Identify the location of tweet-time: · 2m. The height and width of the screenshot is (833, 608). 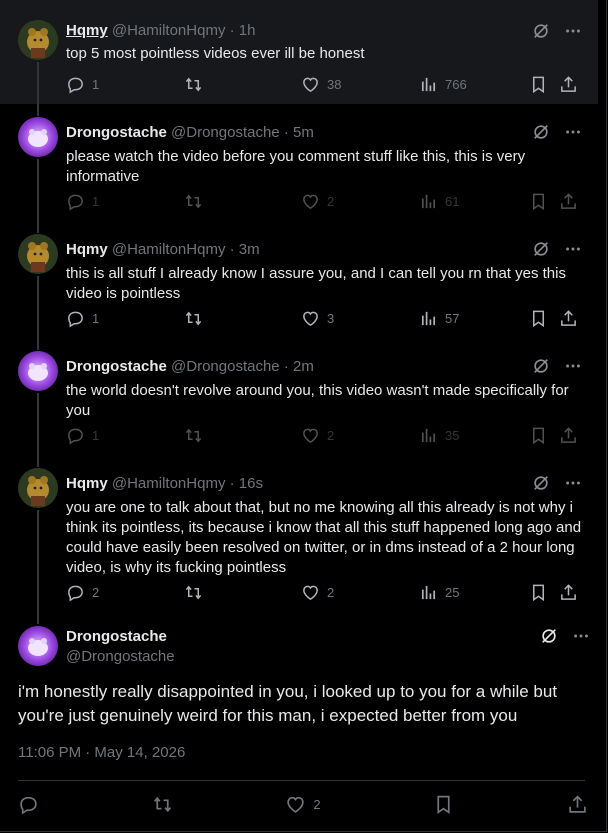
(299, 366).